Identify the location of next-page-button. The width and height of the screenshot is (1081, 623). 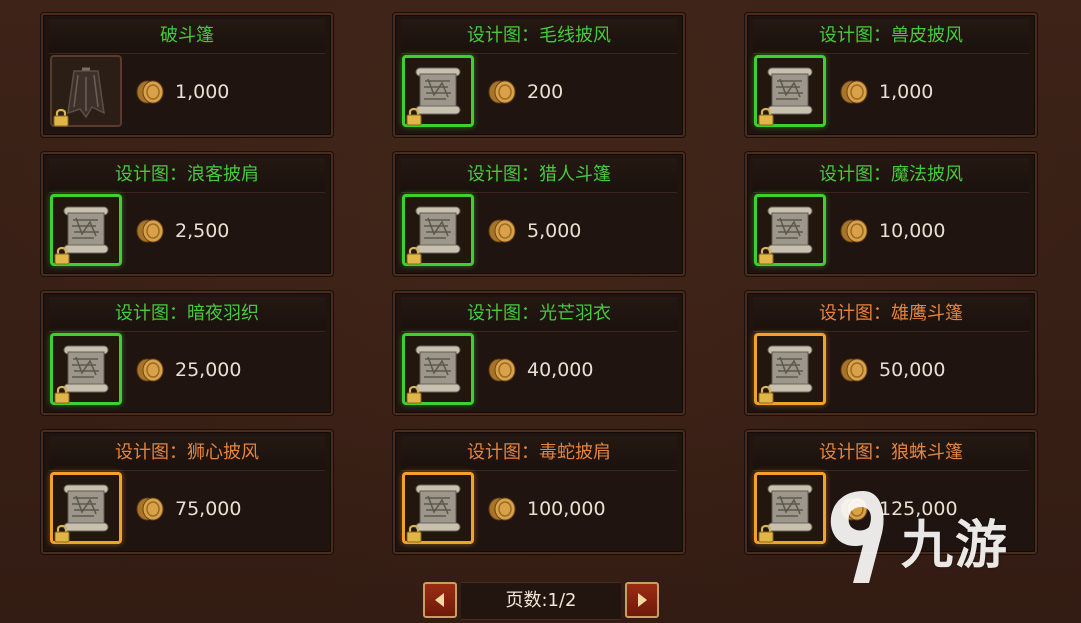
(642, 600).